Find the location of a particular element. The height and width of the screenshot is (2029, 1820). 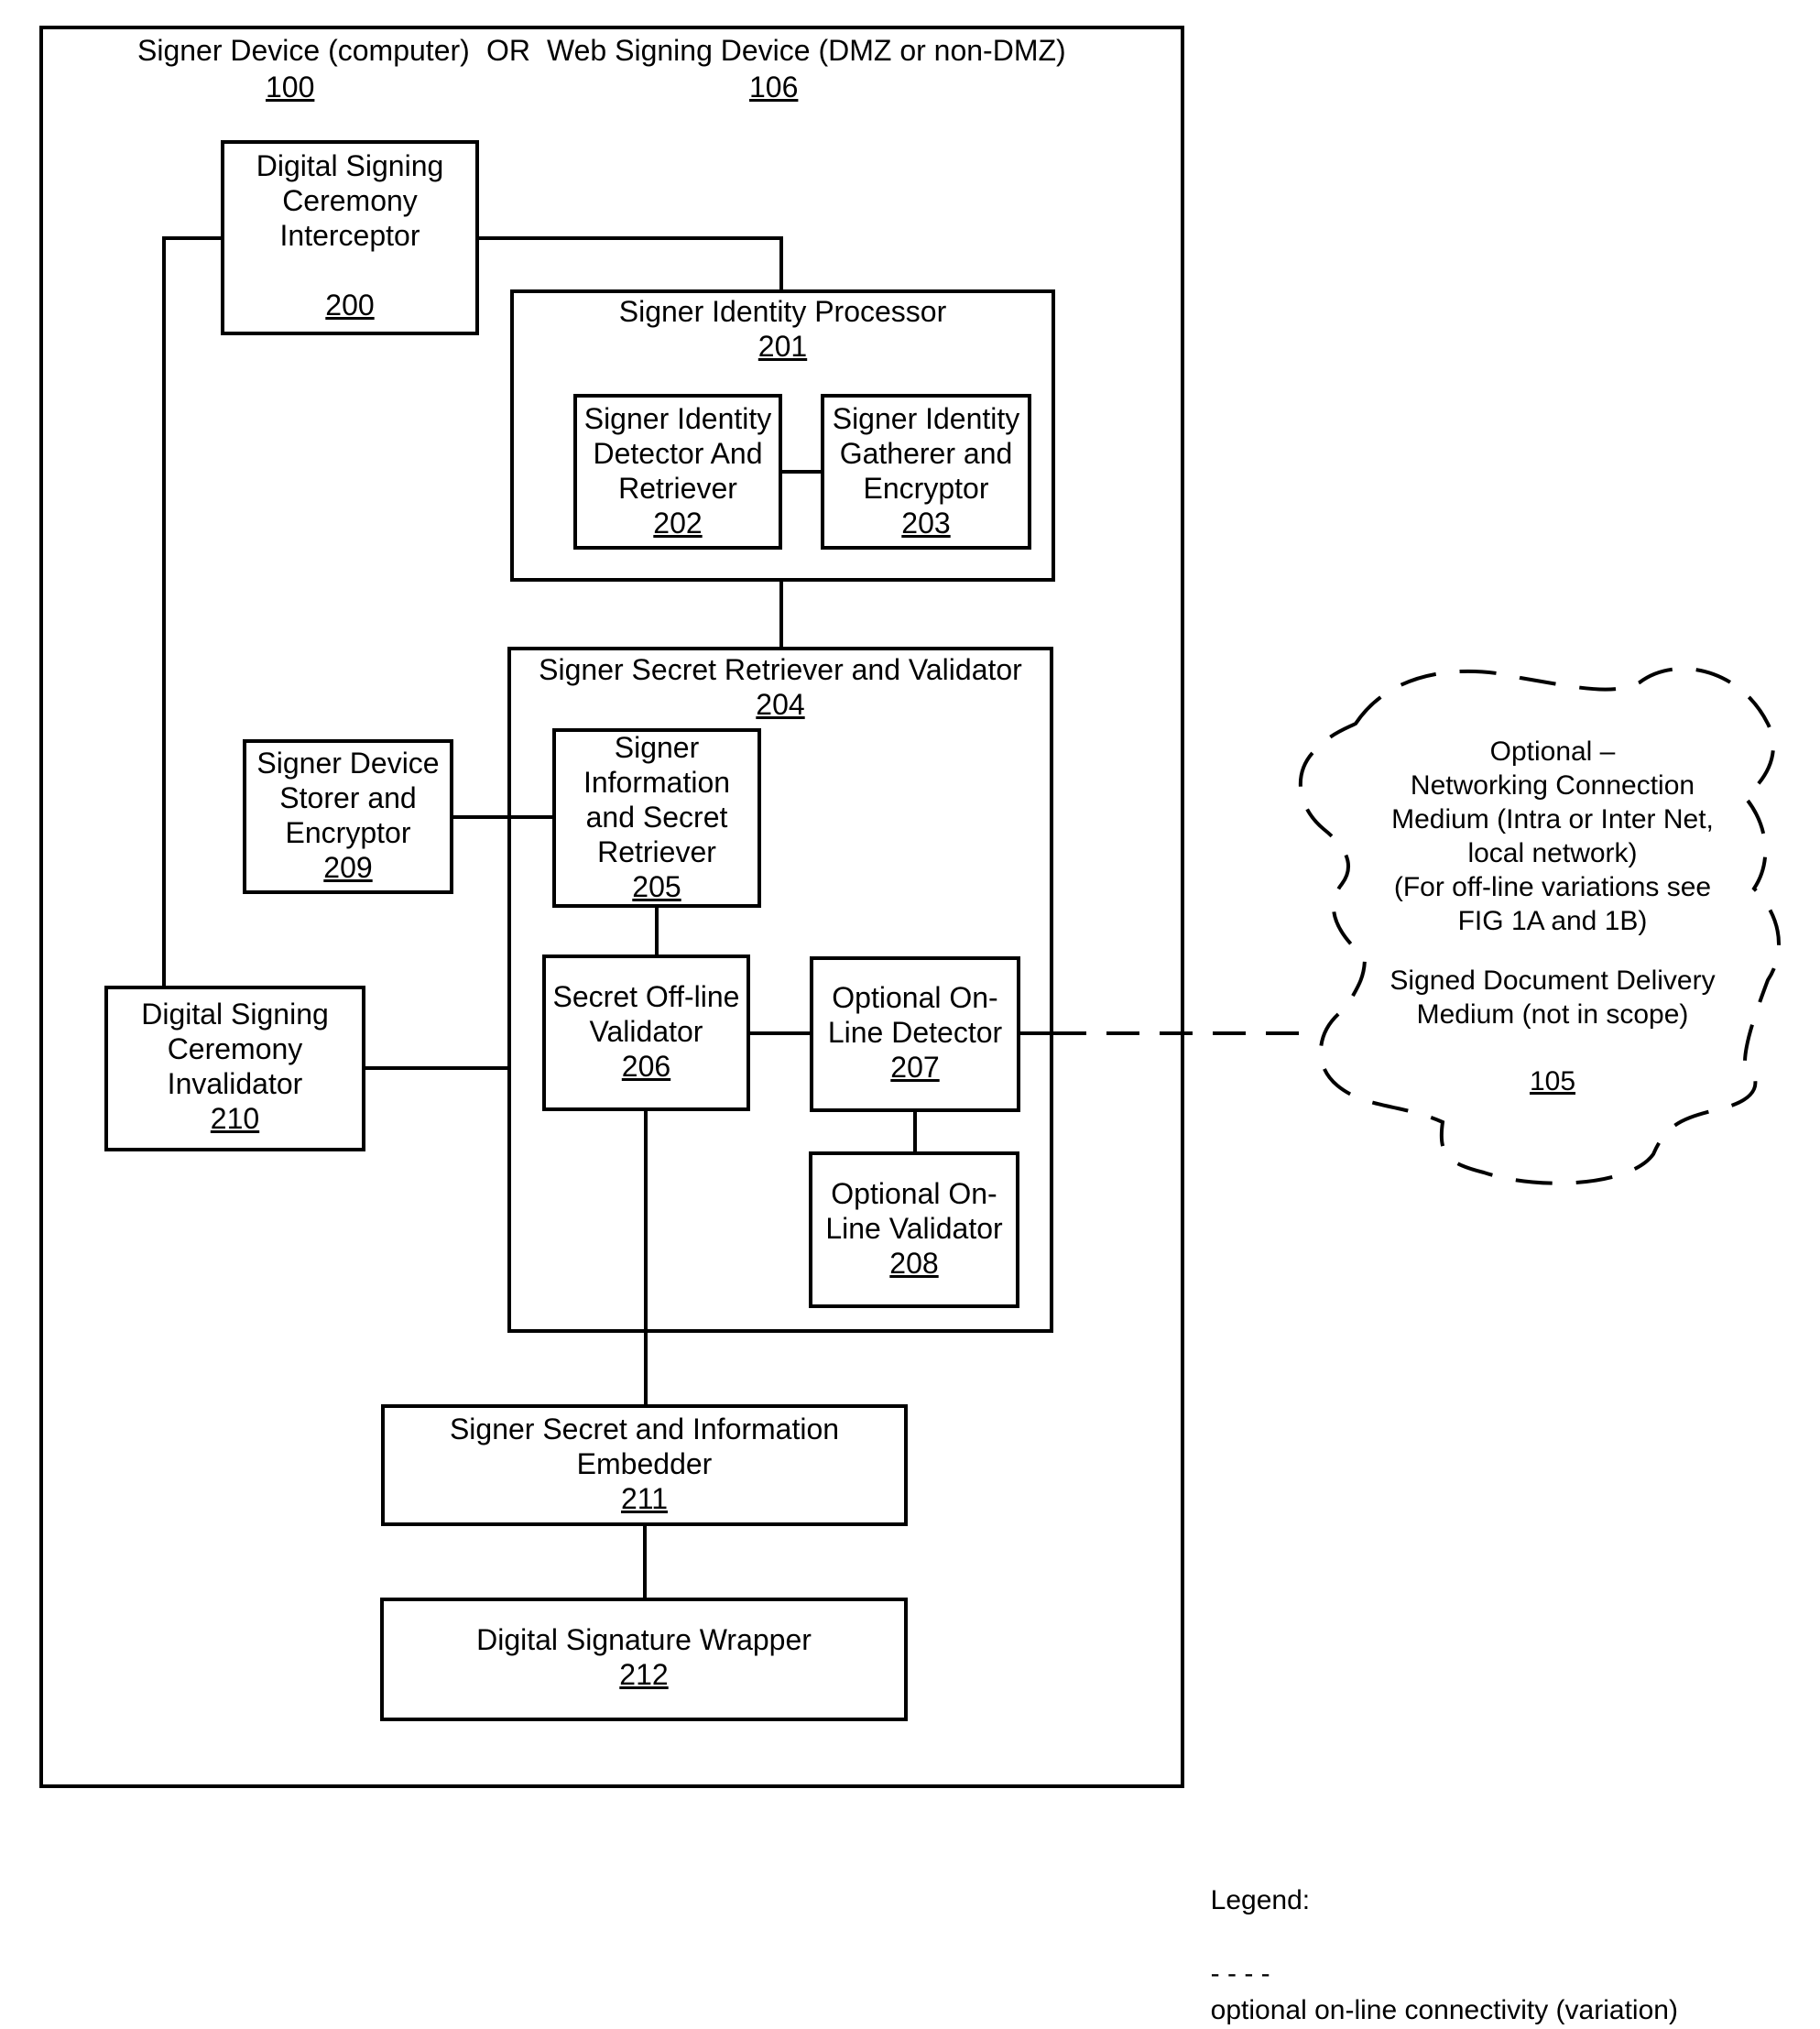

block-208-ref: 208 is located at coordinates (914, 1263).